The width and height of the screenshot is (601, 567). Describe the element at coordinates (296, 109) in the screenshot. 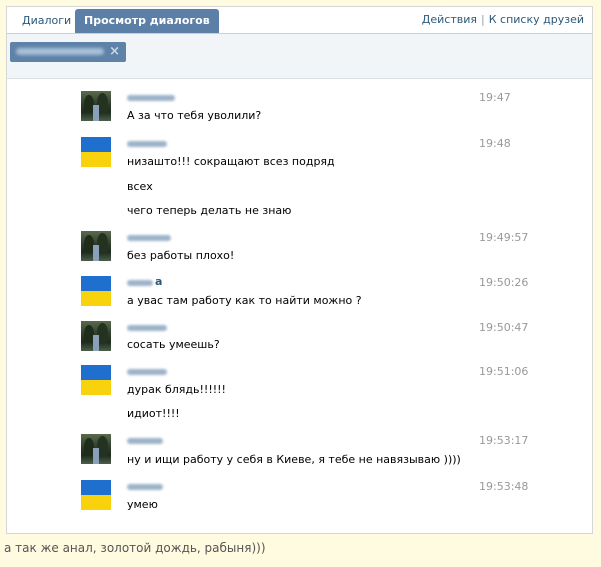

I see `message: 19:47 А за что тебя уволили?` at that location.